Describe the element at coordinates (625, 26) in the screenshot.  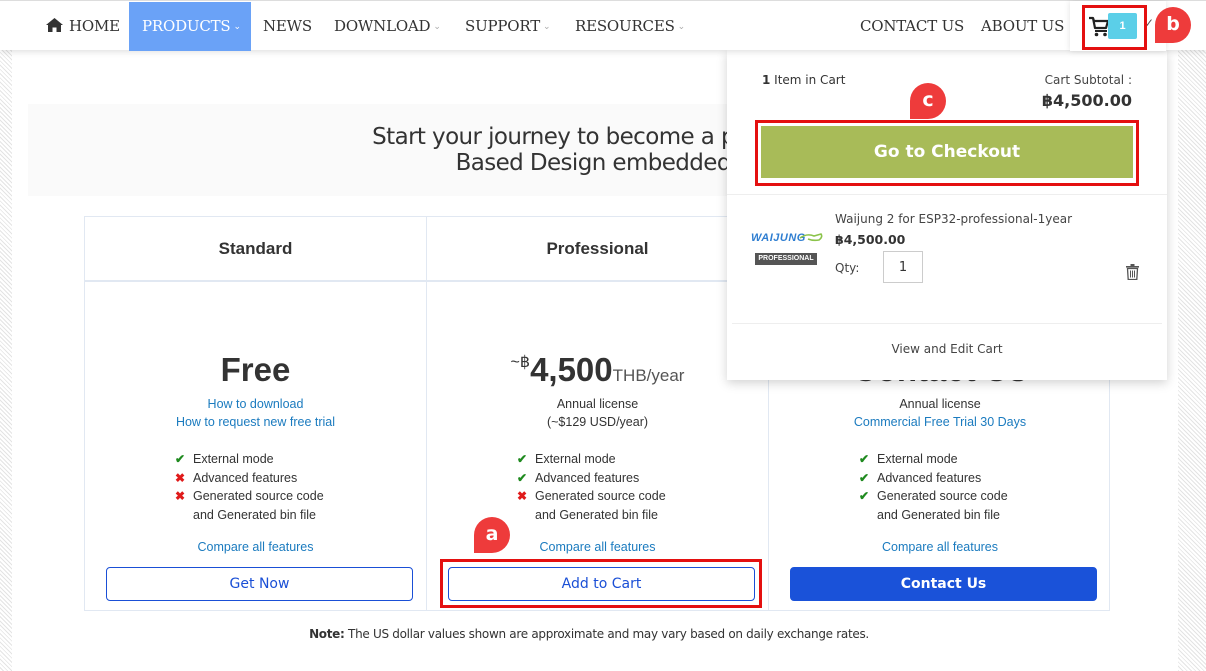
I see `nav-resources-label: RESOURCES` at that location.